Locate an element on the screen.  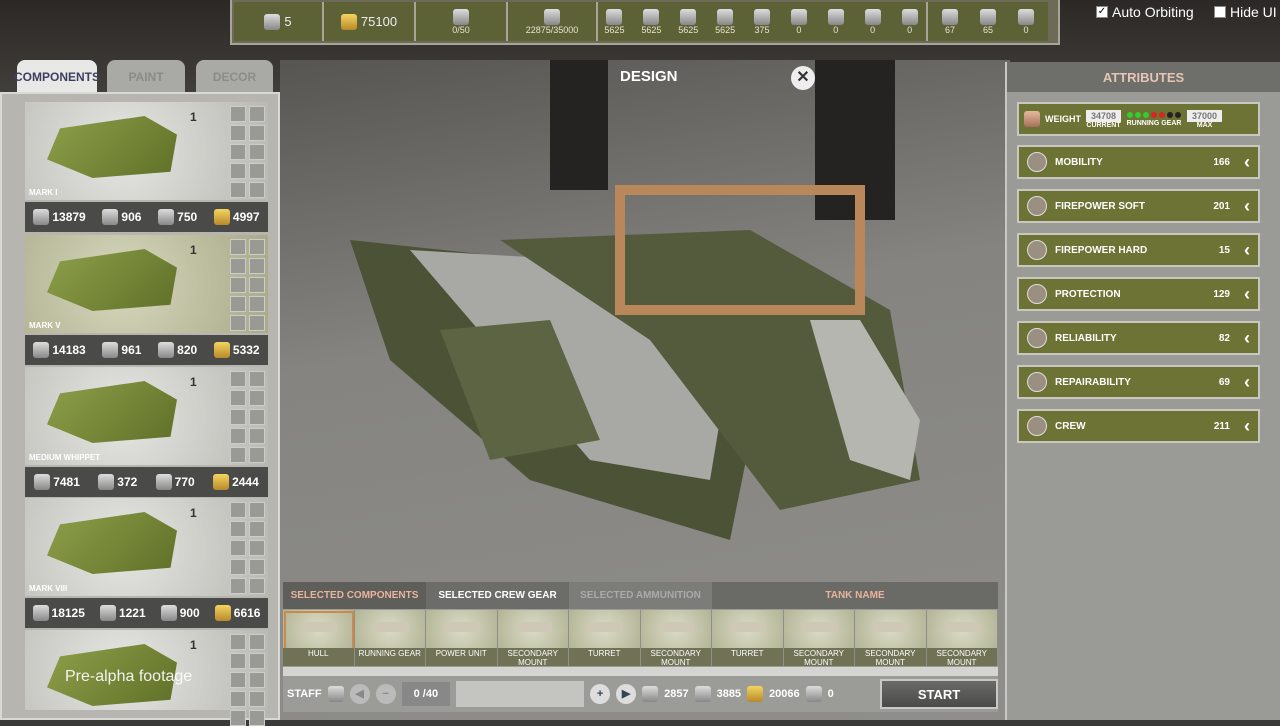
component-card: MARK V 1 is located at coordinates (146, 284).